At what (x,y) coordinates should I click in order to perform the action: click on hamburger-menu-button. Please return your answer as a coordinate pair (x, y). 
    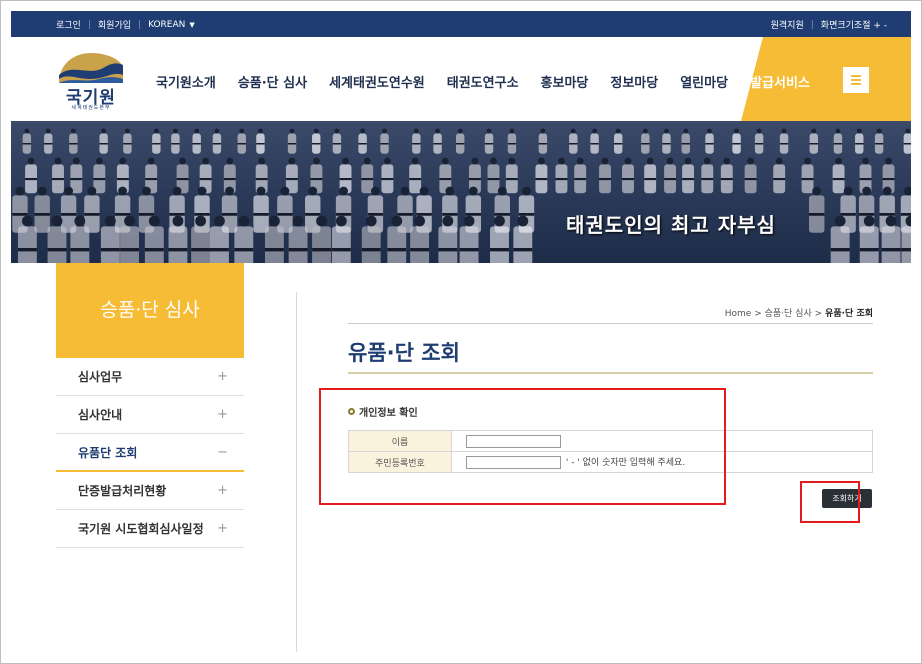
    Looking at the image, I should click on (856, 80).